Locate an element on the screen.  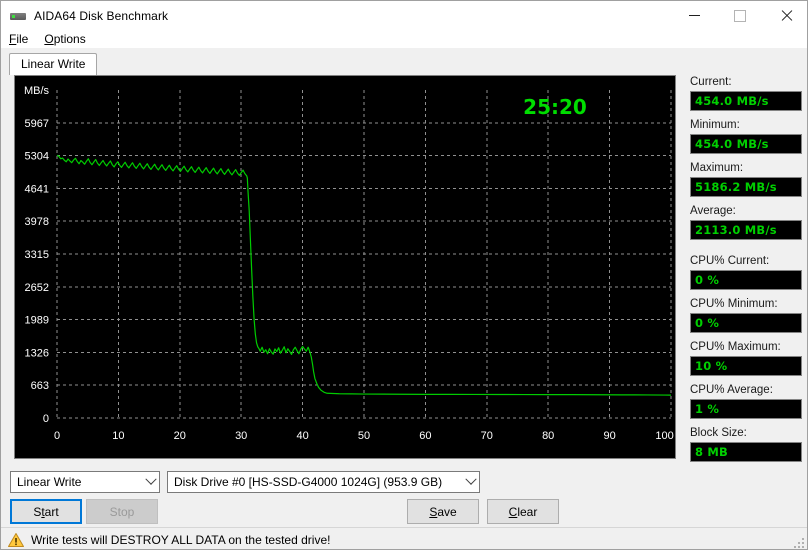
x-axis-tick-label: 90 is located at coordinates (609, 436).